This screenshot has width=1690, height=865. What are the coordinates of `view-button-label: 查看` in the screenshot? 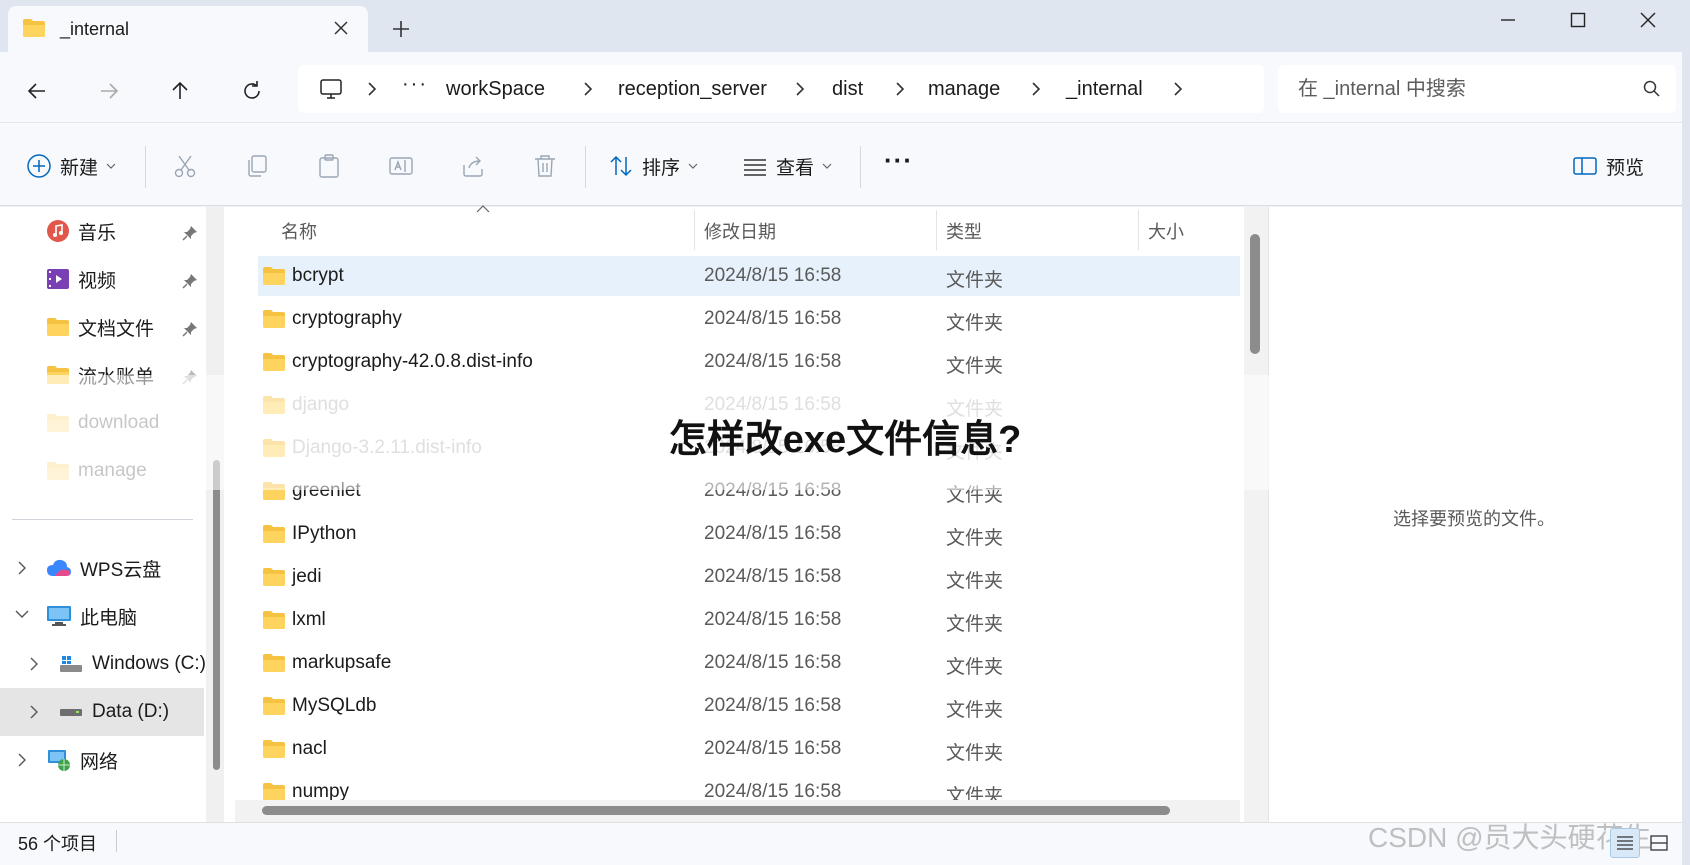 It's located at (795, 168).